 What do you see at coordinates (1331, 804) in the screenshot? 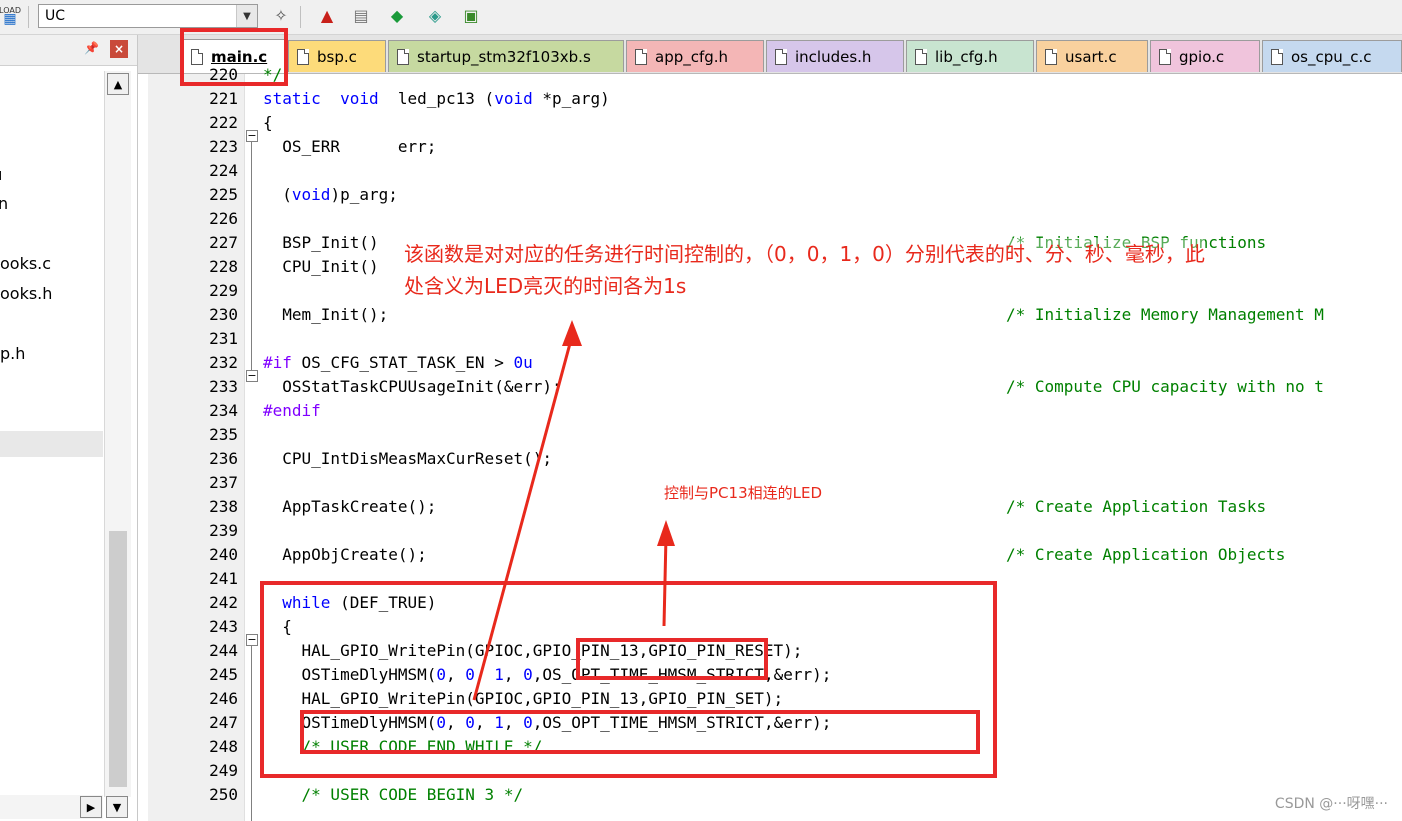
I see `watermark: CSDN @···呀嘿···` at bounding box center [1331, 804].